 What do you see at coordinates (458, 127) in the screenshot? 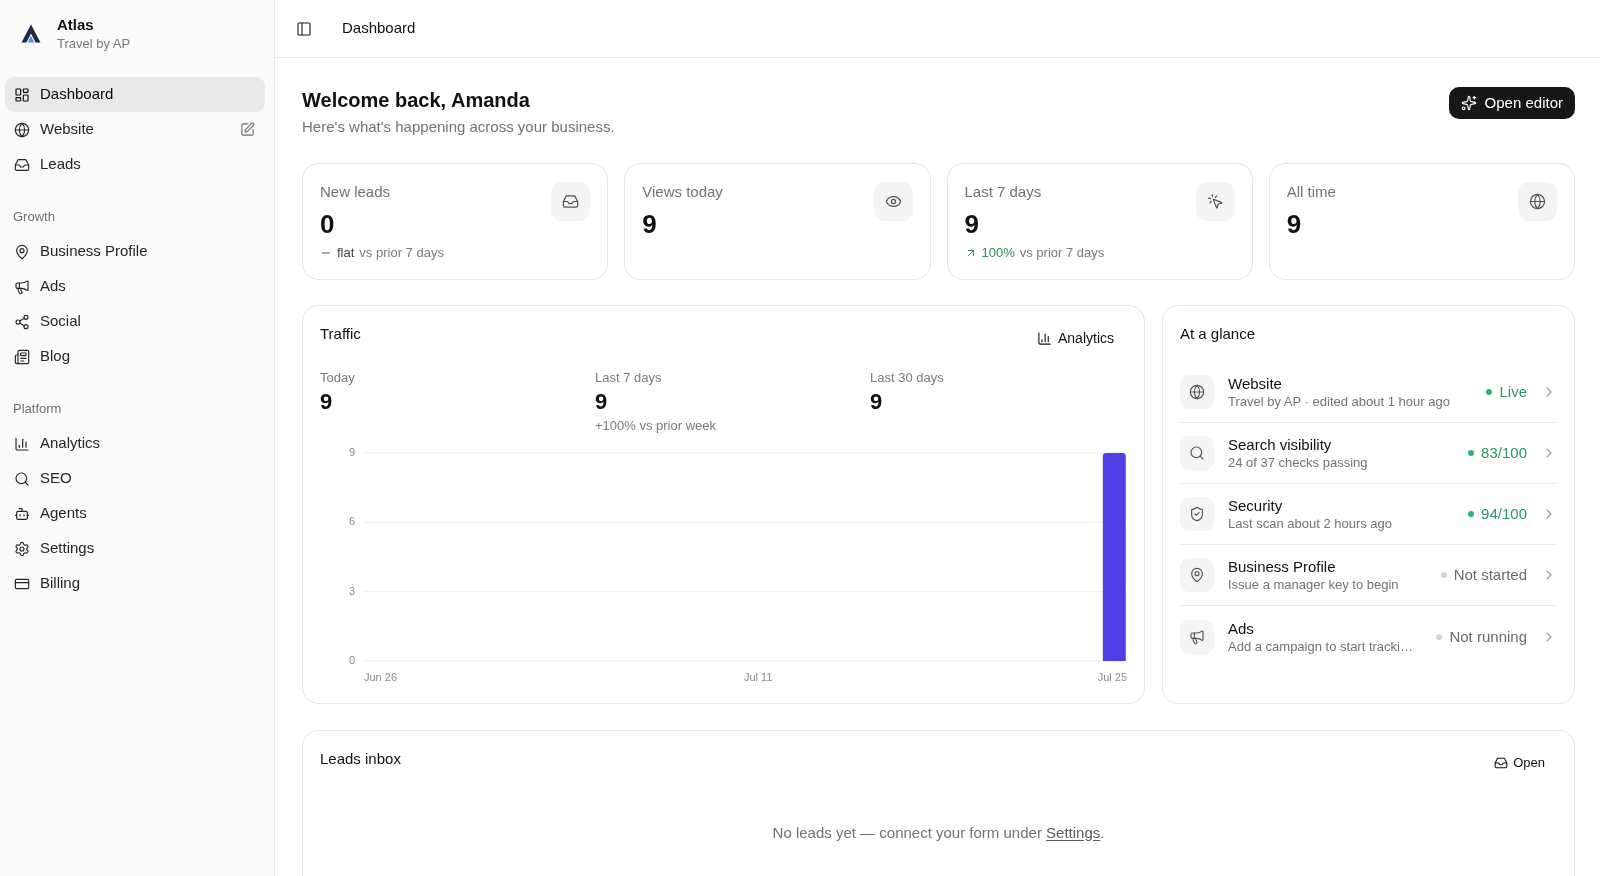
I see `welcome-subtitle: Here's what's happening across your business.` at bounding box center [458, 127].